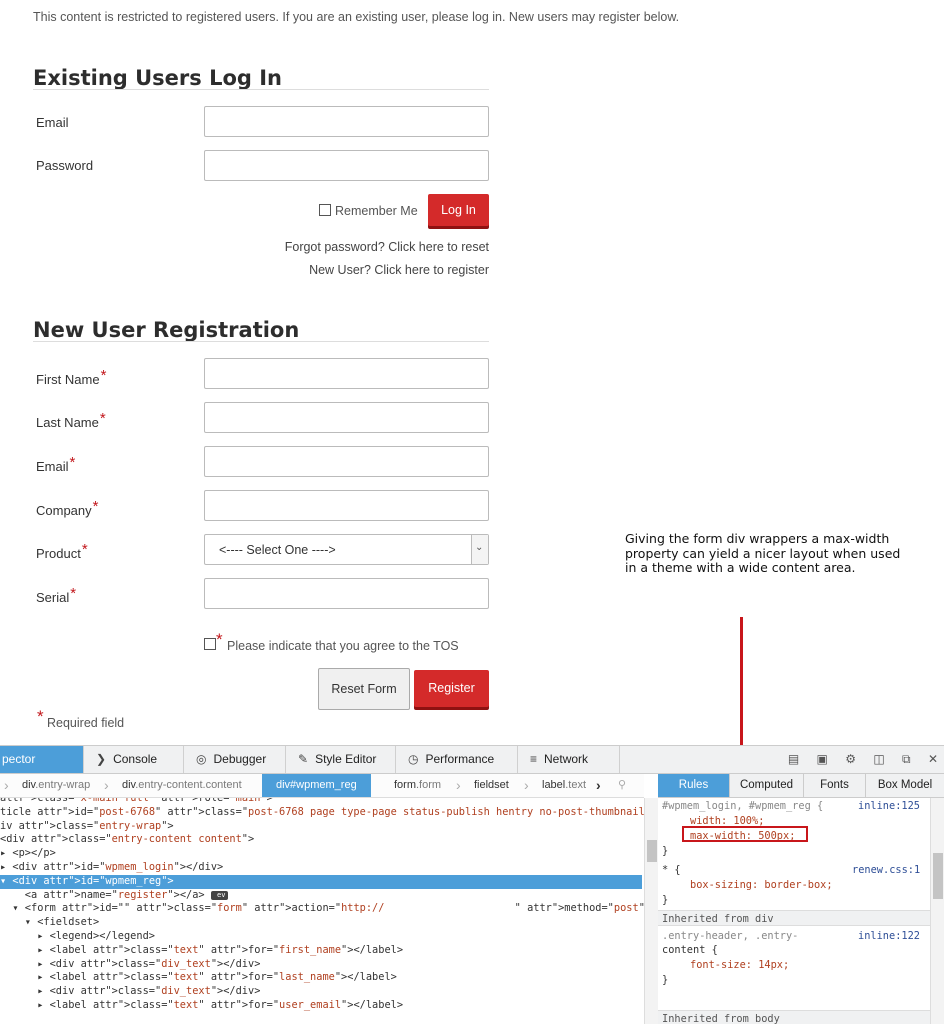 The width and height of the screenshot is (944, 1024). What do you see at coordinates (417, 785) in the screenshot?
I see `breadcrumb-item: form.form` at bounding box center [417, 785].